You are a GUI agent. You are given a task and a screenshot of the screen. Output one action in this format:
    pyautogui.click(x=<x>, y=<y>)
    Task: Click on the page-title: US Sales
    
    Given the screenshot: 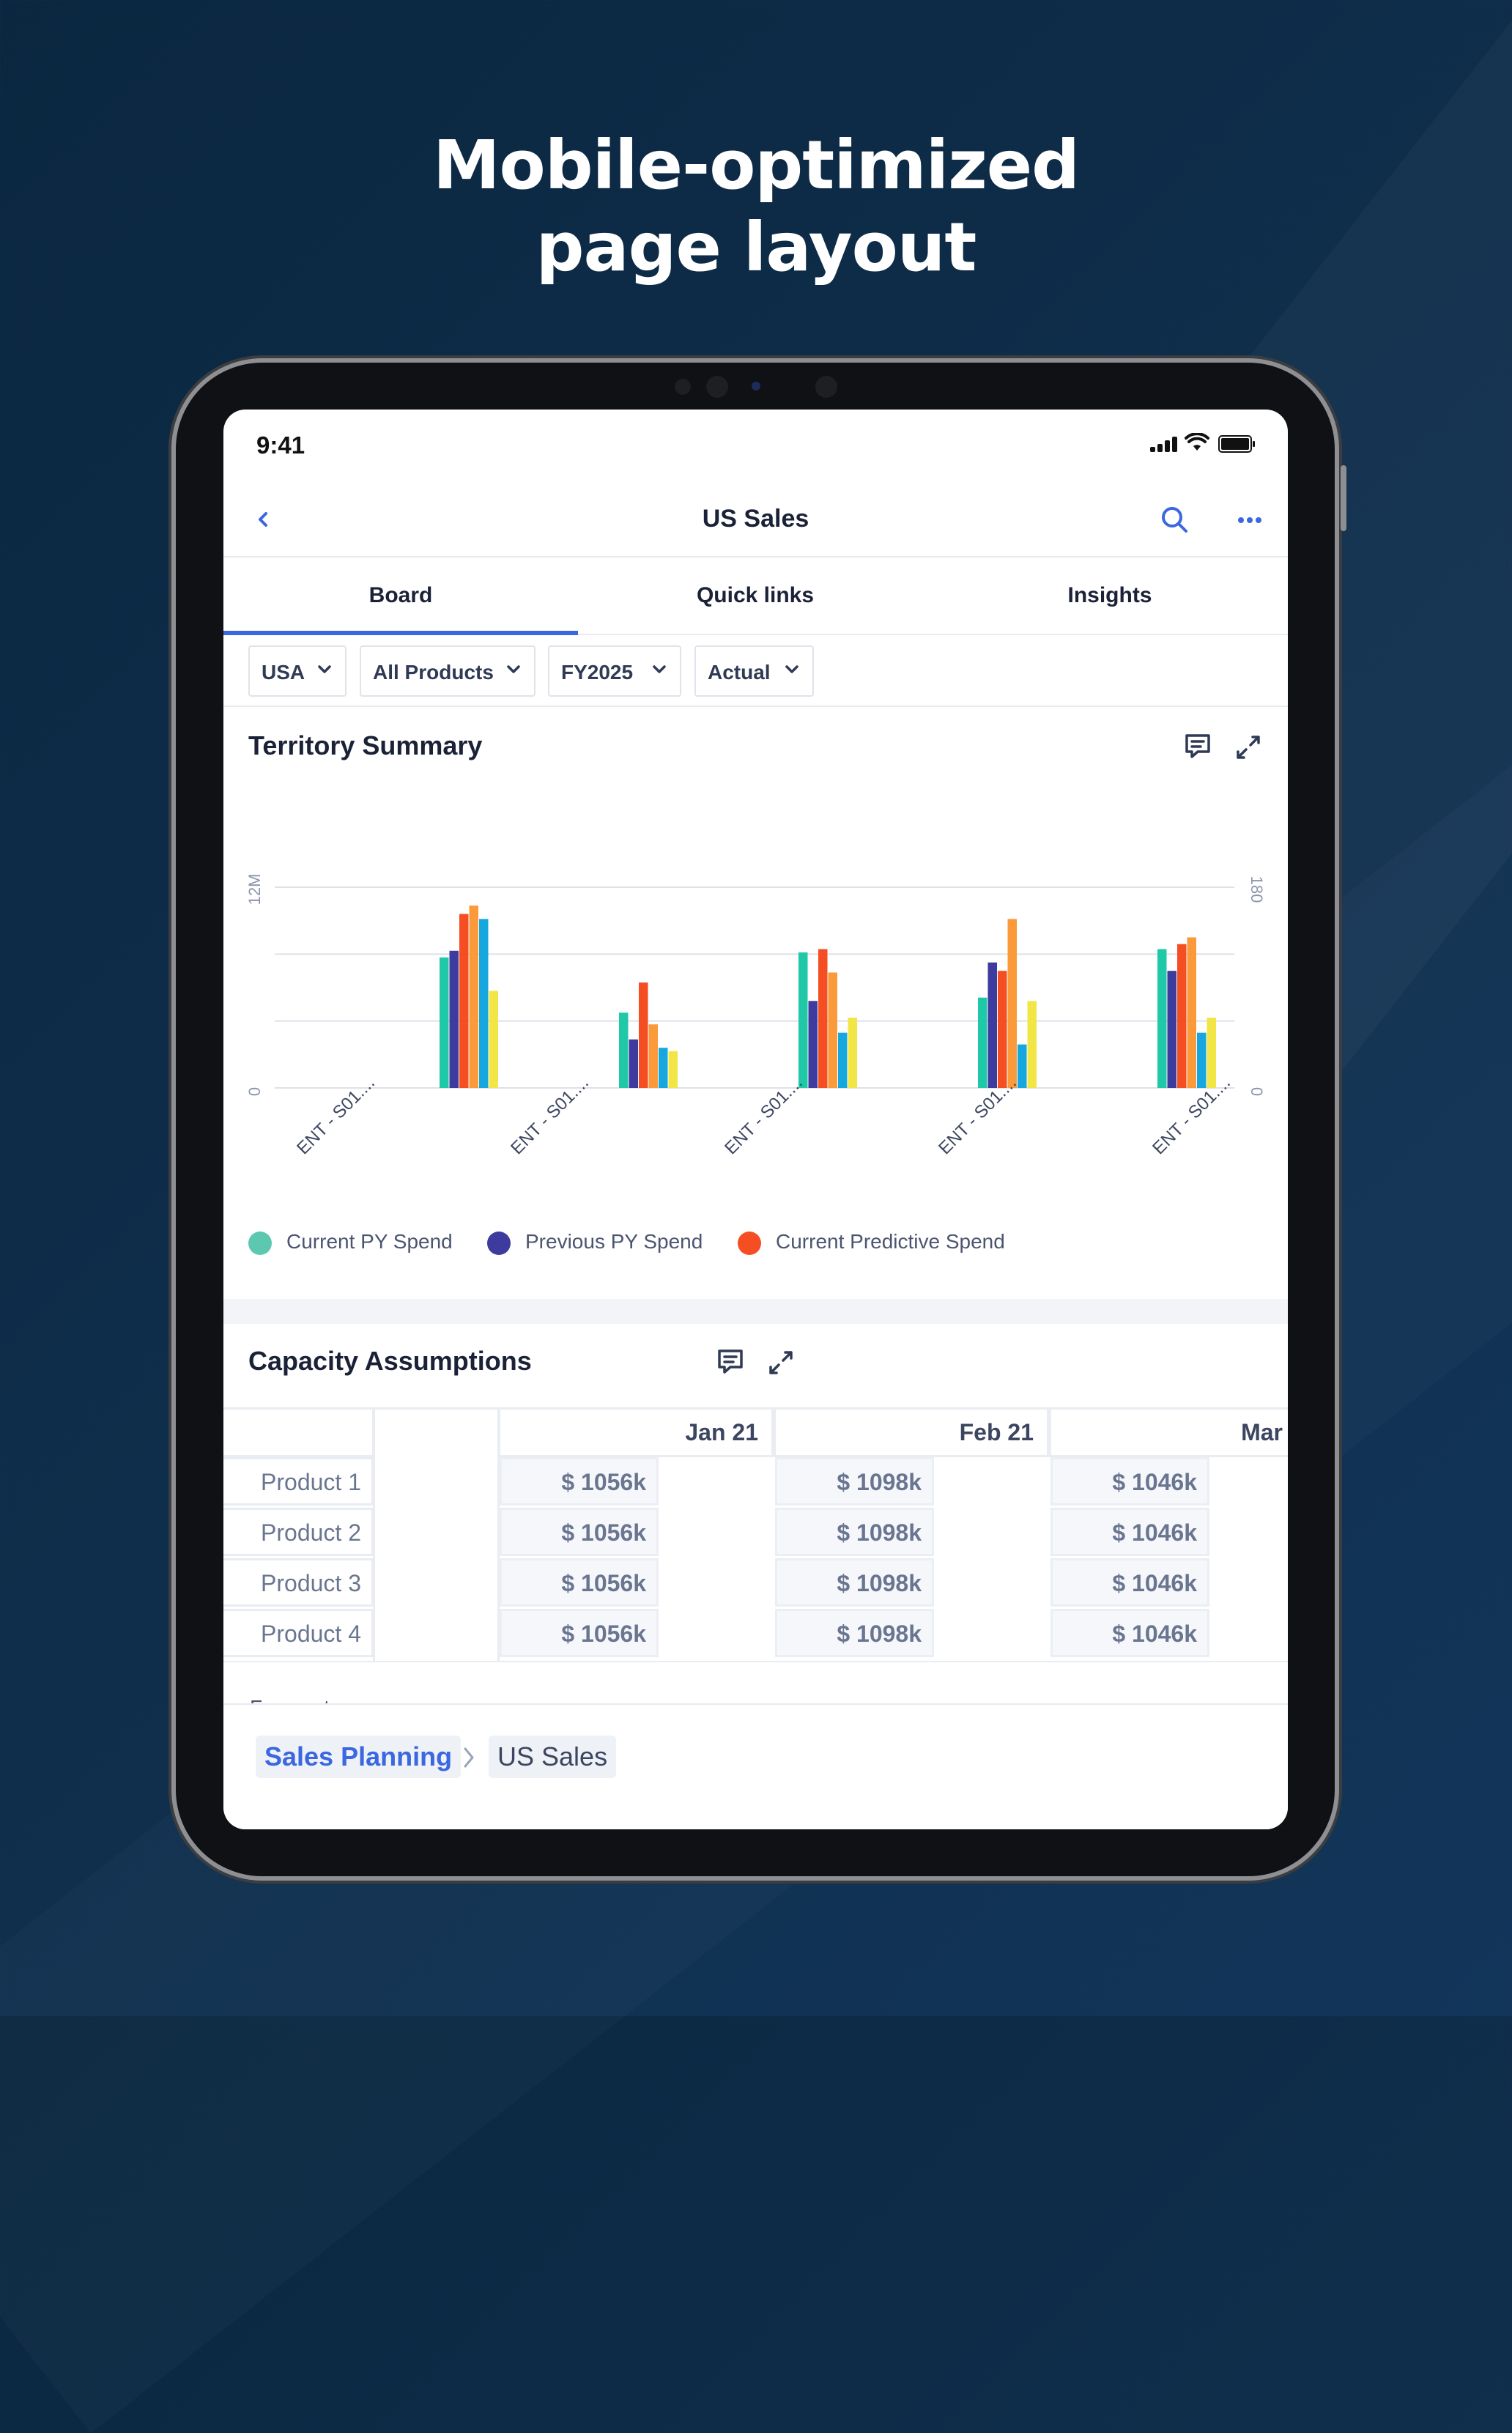 What is the action you would take?
    pyautogui.click(x=755, y=519)
    